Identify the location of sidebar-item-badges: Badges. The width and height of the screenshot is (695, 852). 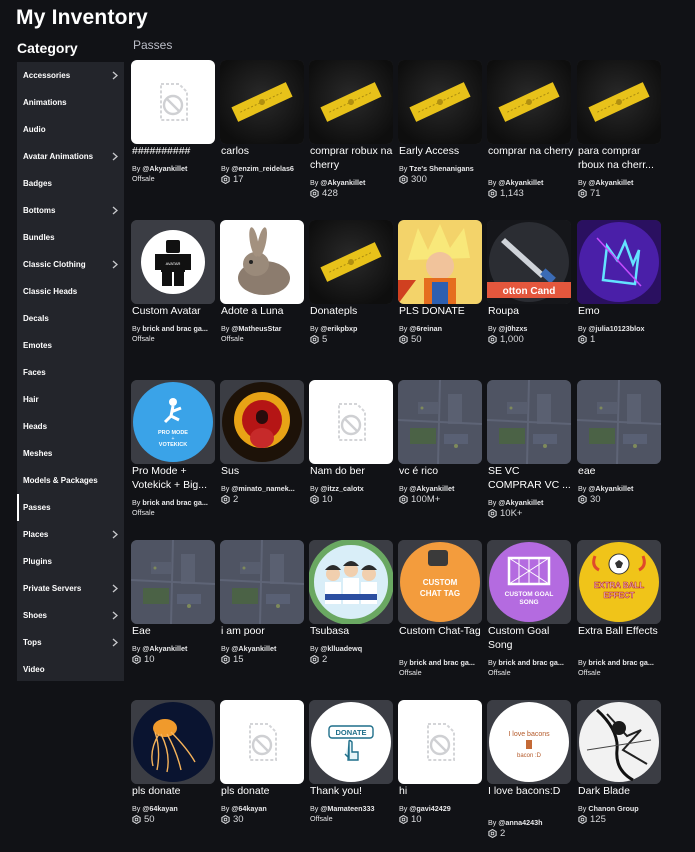
(70, 183).